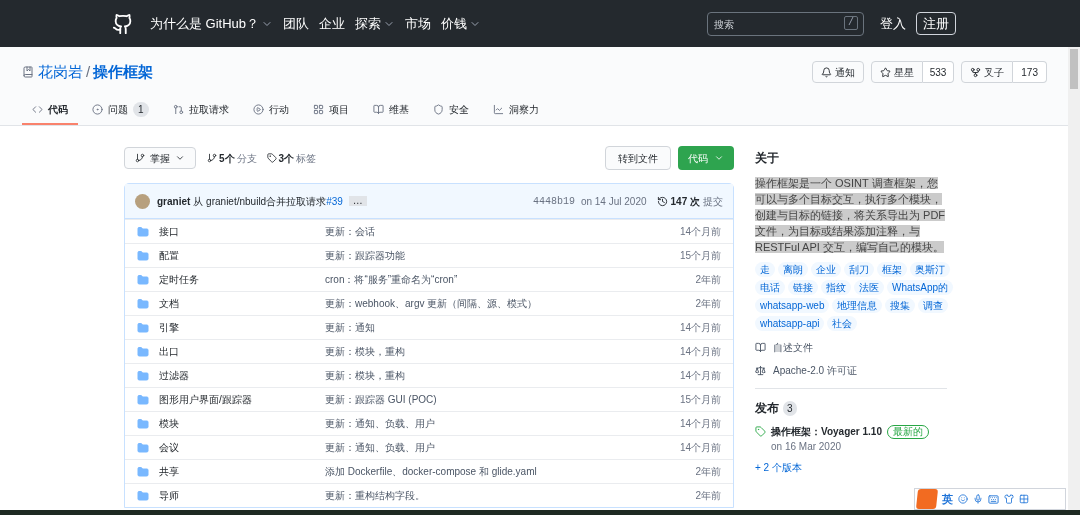  Describe the element at coordinates (60, 72) in the screenshot. I see `owner-link: 花岗岩` at that location.